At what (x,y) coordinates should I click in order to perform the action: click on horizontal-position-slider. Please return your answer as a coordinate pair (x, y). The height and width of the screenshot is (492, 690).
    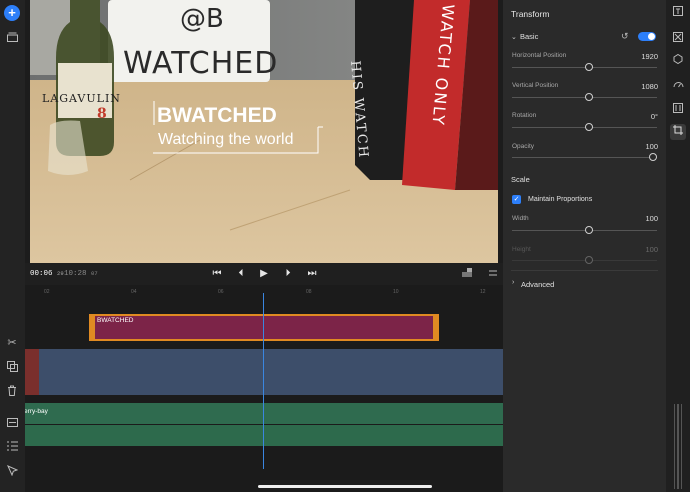
    Looking at the image, I should click on (584, 67).